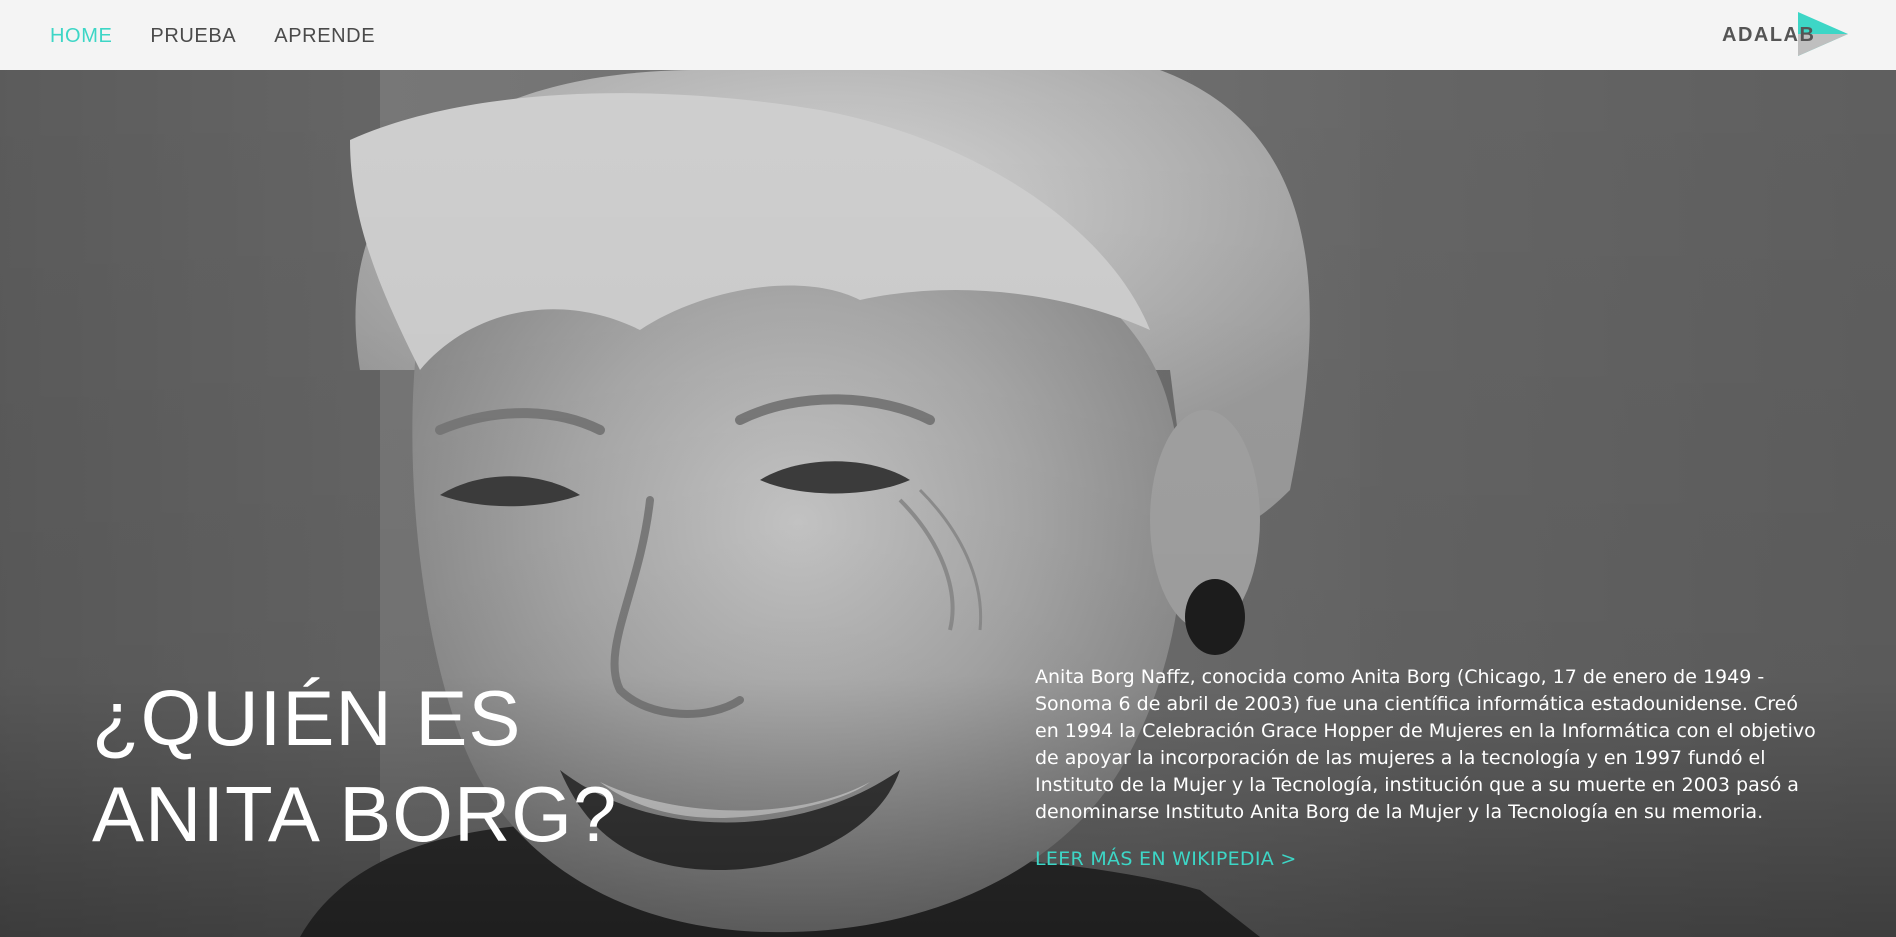 This screenshot has width=1896, height=937. I want to click on logo-text: ADALAB, so click(1769, 35).